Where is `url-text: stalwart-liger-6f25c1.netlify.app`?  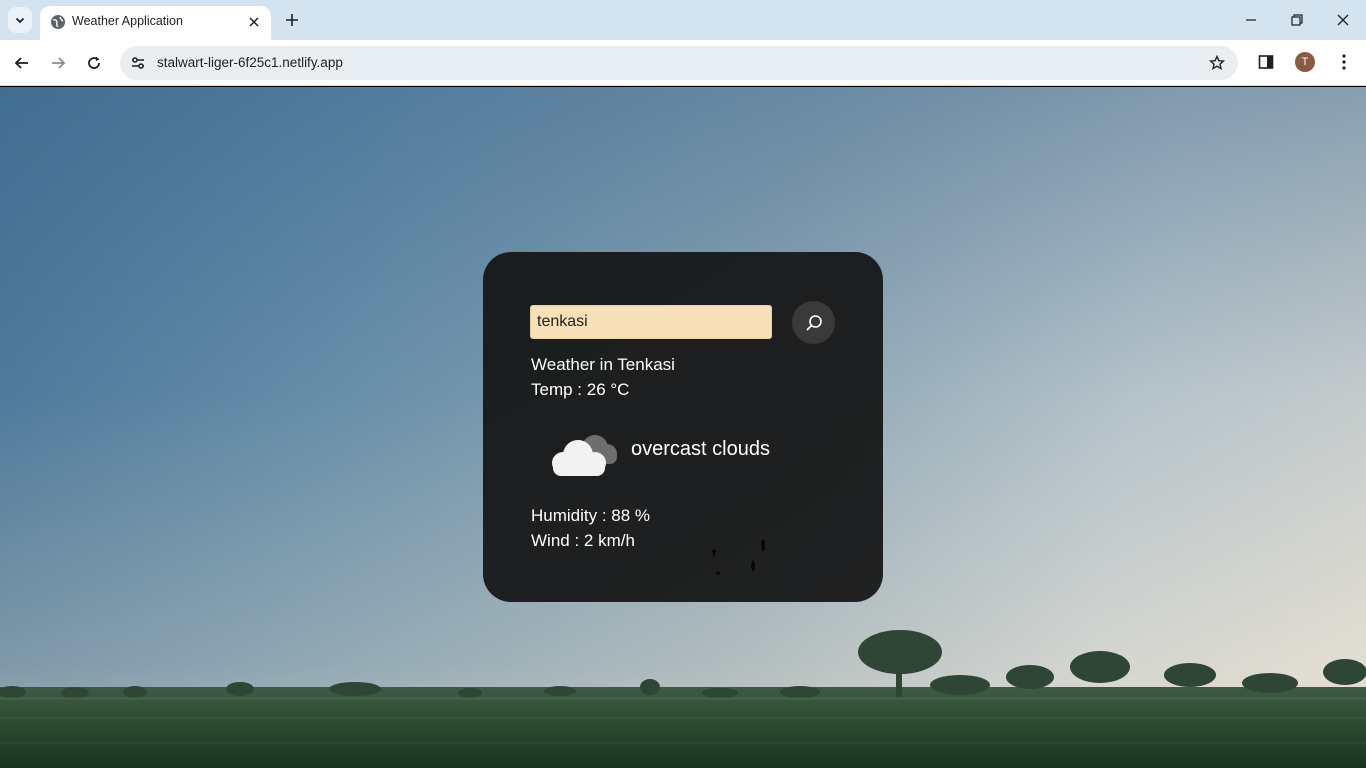 url-text: stalwart-liger-6f25c1.netlify.app is located at coordinates (250, 62).